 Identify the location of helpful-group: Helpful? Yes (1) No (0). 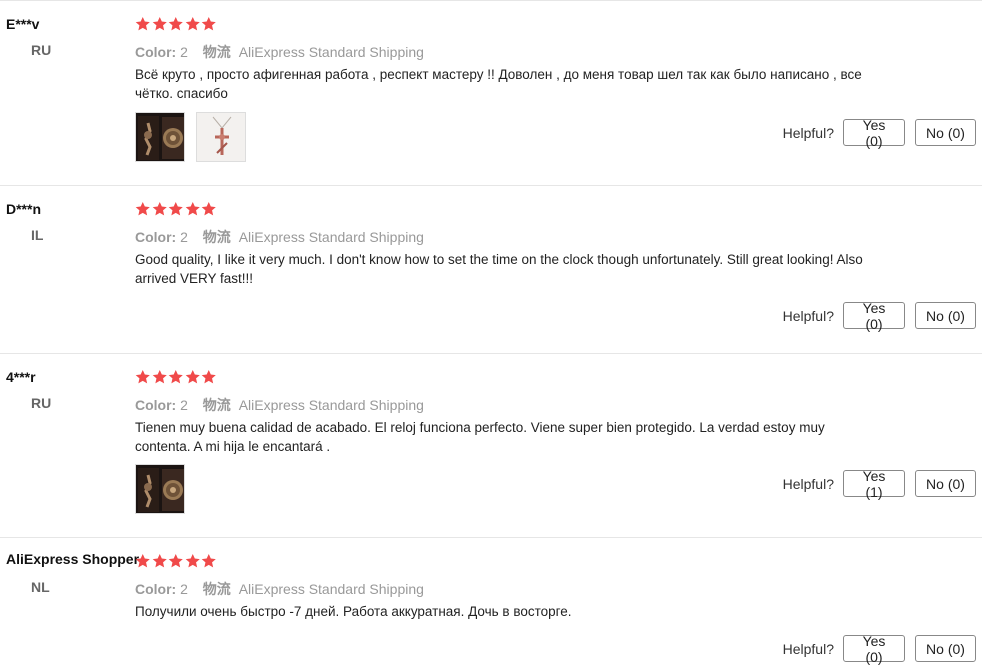
(879, 484).